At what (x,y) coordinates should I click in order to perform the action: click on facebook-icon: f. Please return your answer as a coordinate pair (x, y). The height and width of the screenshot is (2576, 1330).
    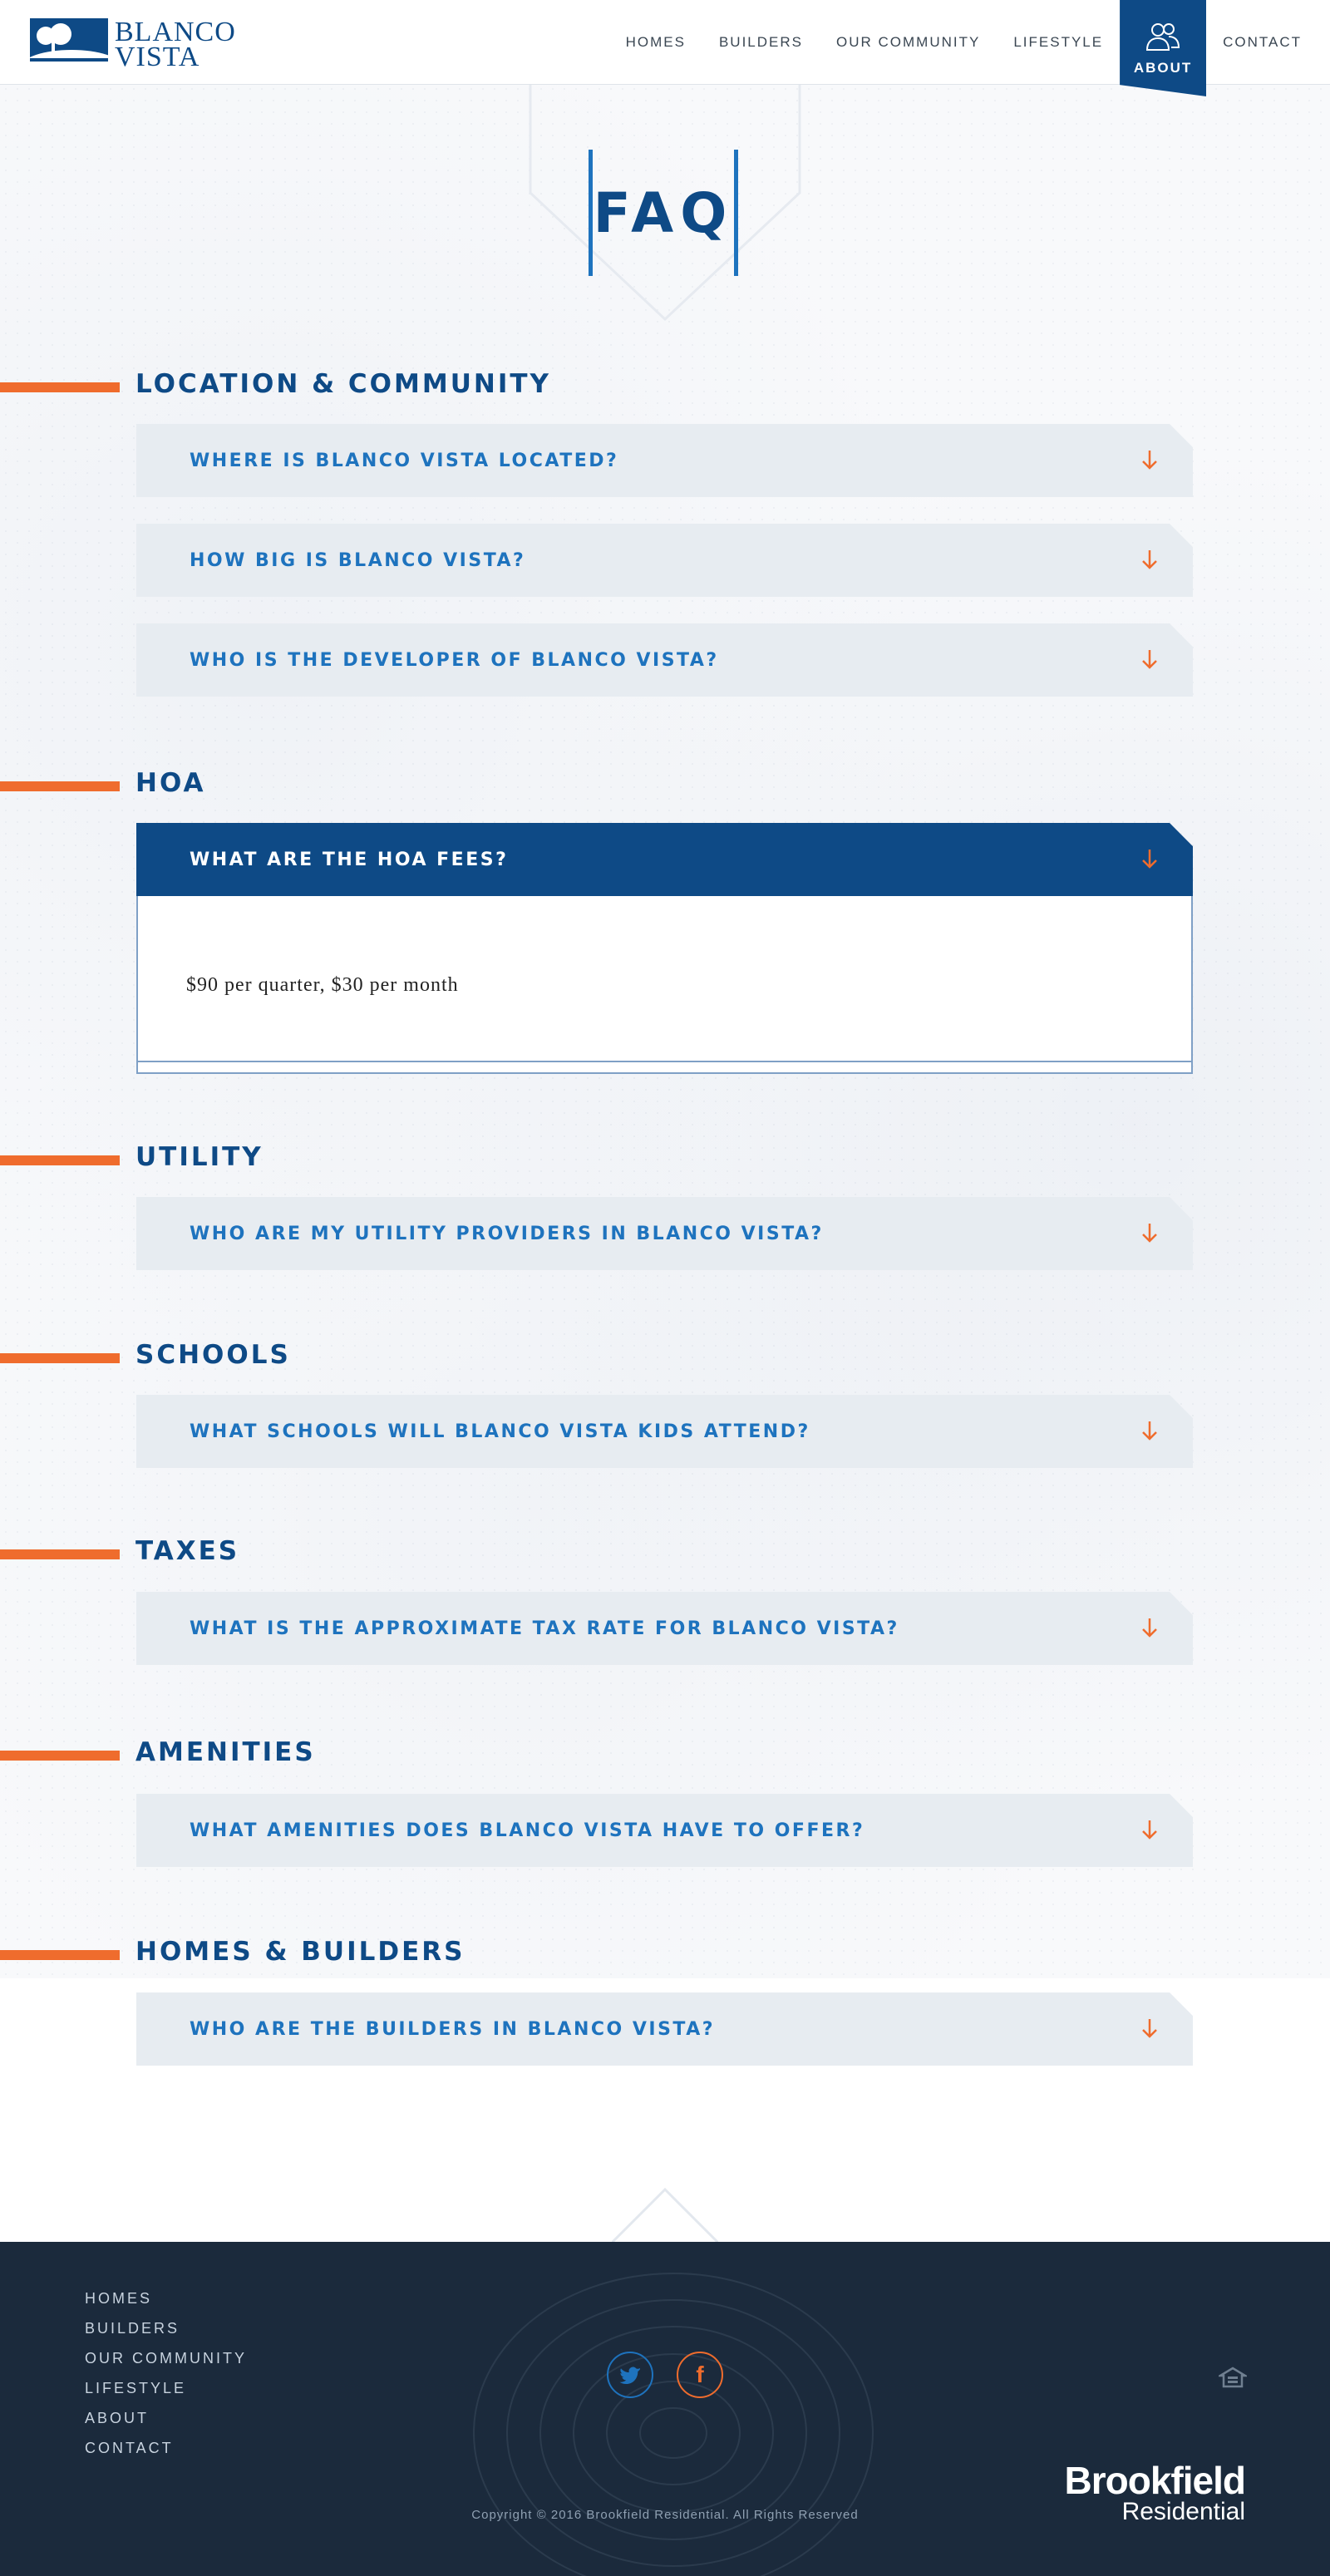
    Looking at the image, I should click on (700, 2374).